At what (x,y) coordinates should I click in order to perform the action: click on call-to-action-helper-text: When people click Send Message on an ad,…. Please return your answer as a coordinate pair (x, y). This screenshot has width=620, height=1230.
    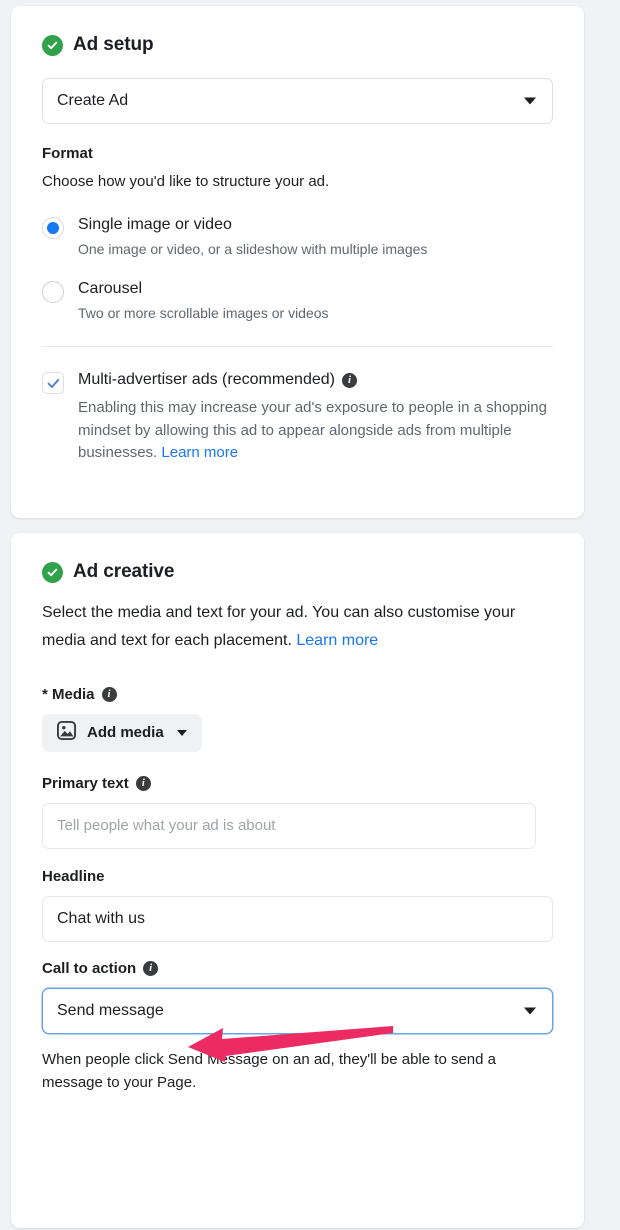
    Looking at the image, I should click on (269, 1071).